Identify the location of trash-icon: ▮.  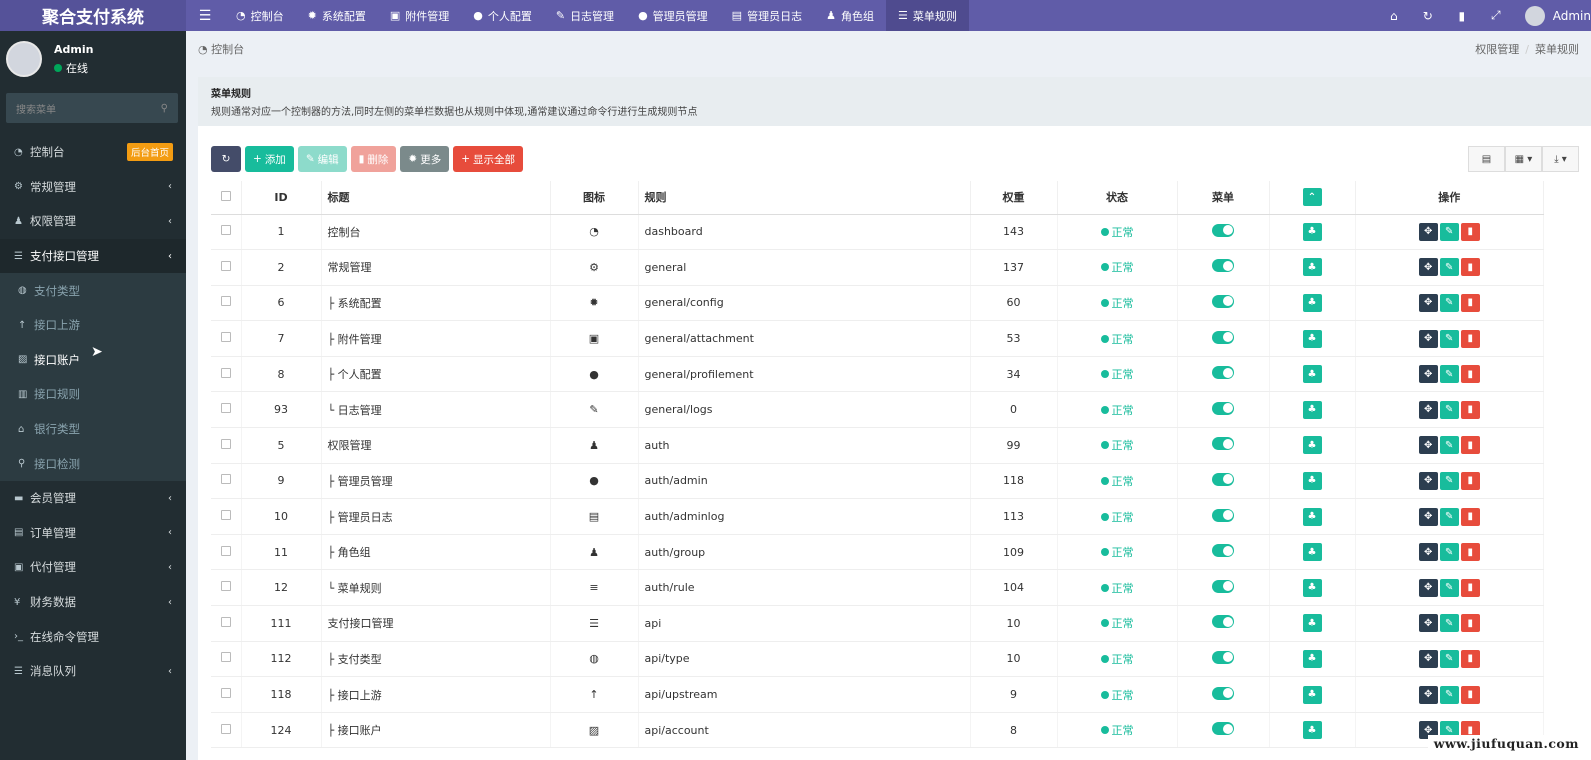
(1462, 16).